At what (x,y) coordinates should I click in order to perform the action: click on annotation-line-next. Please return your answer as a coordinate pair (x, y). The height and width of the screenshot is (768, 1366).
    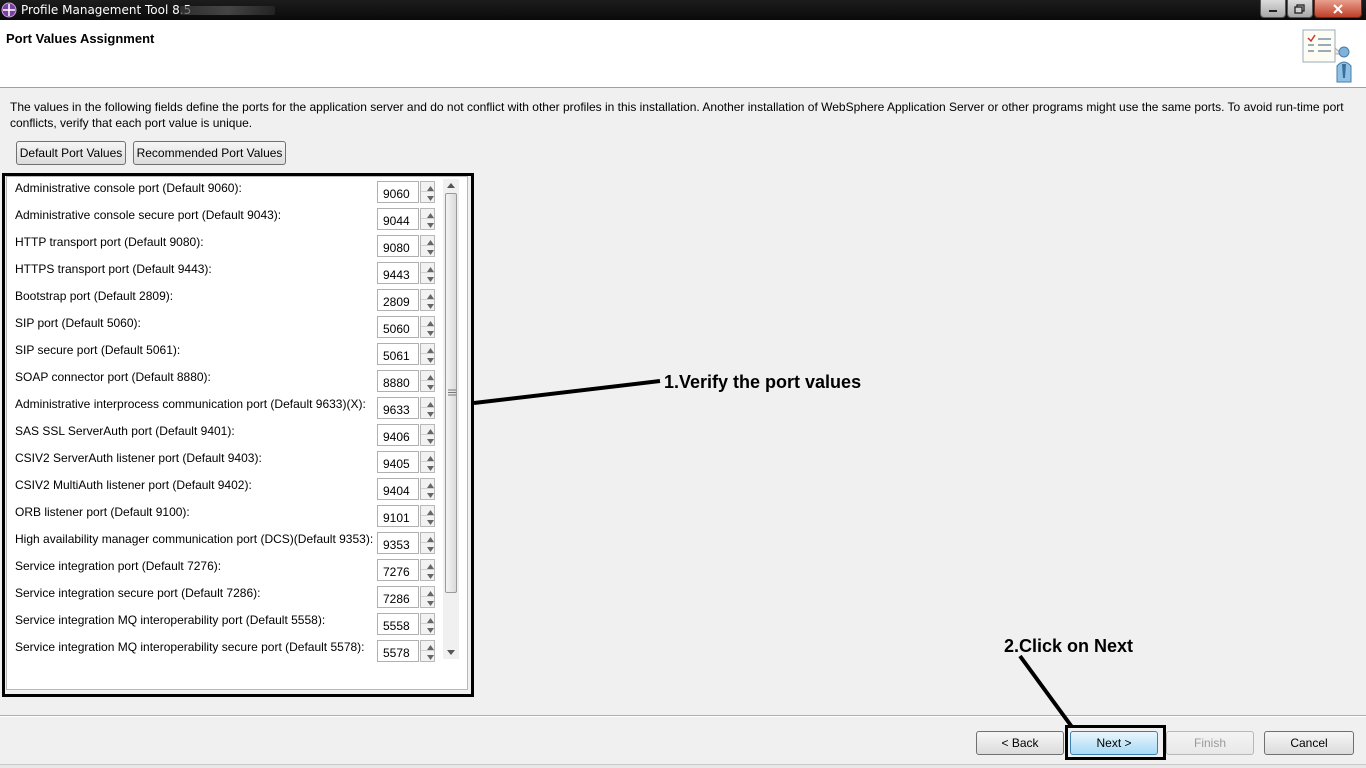
    Looking at the image, I should click on (1046, 691).